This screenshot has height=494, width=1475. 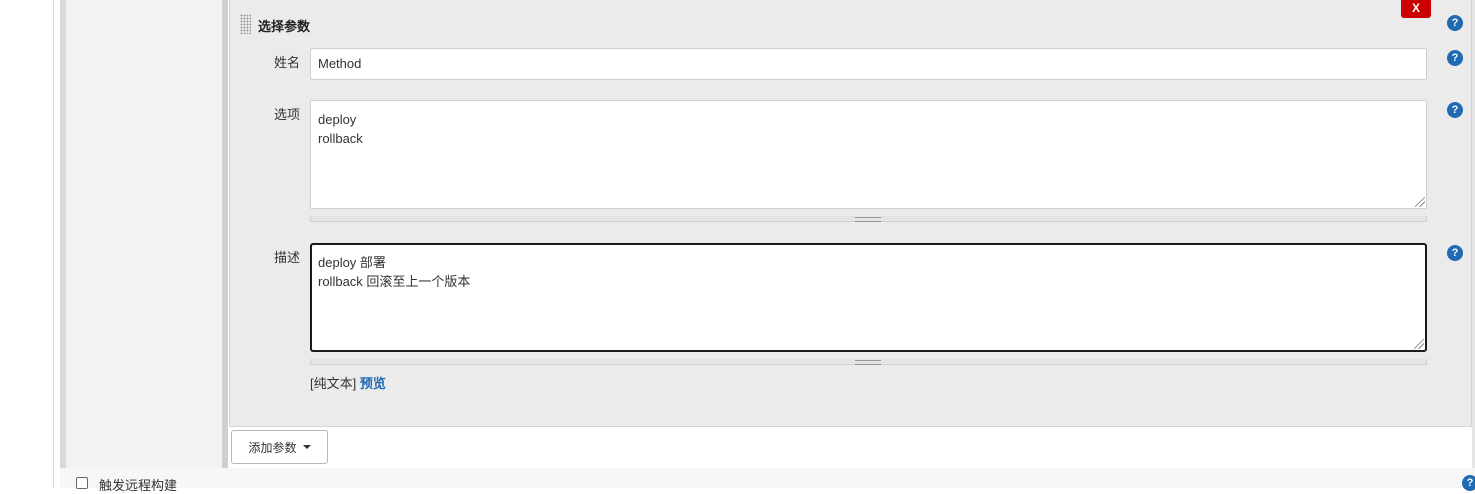 What do you see at coordinates (286, 257) in the screenshot?
I see `description-label: 描述` at bounding box center [286, 257].